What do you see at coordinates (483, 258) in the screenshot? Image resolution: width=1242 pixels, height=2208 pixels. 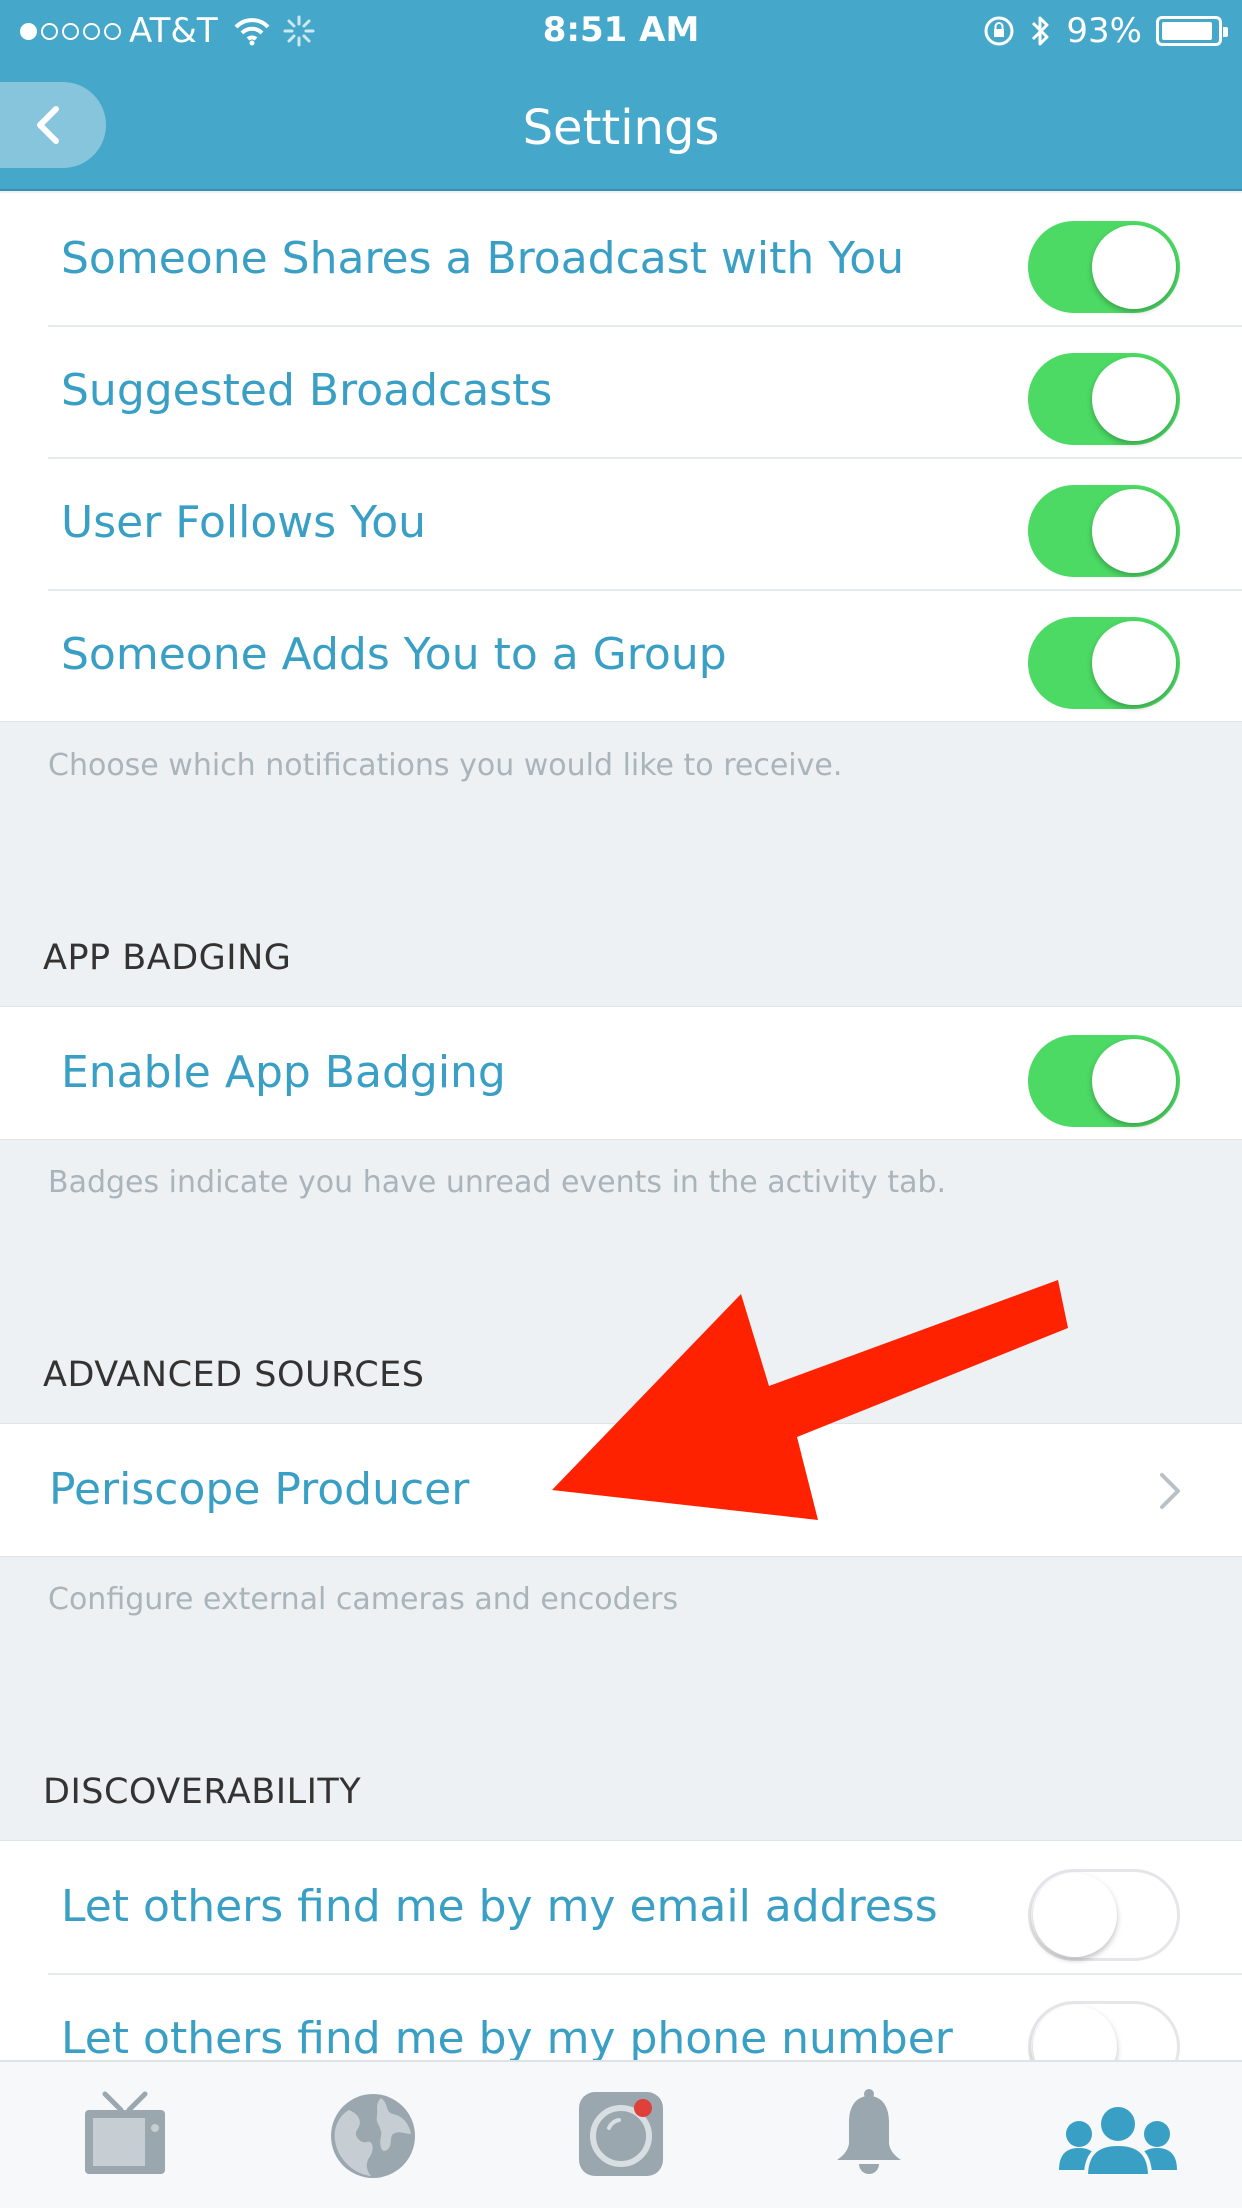 I see `setting-label: Someone Shares a Broadcast with You` at bounding box center [483, 258].